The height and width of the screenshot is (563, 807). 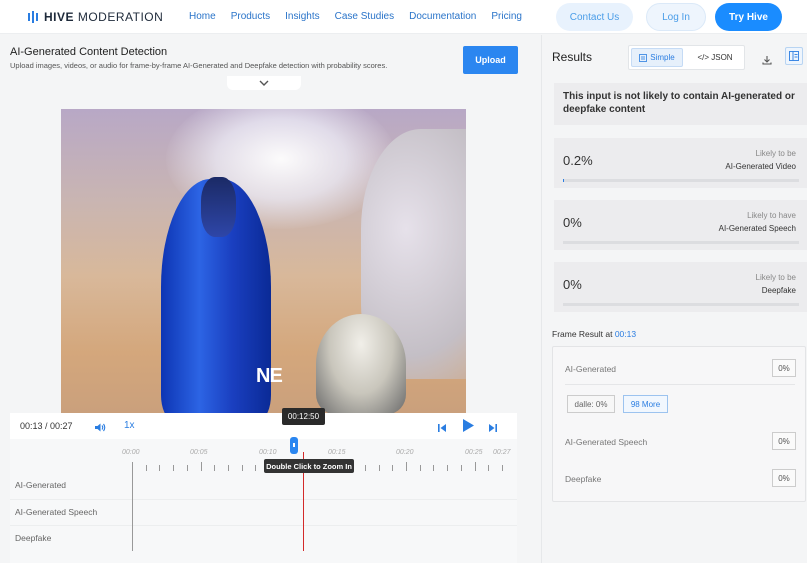 I want to click on layout-toggle-icon, so click(x=794, y=56).